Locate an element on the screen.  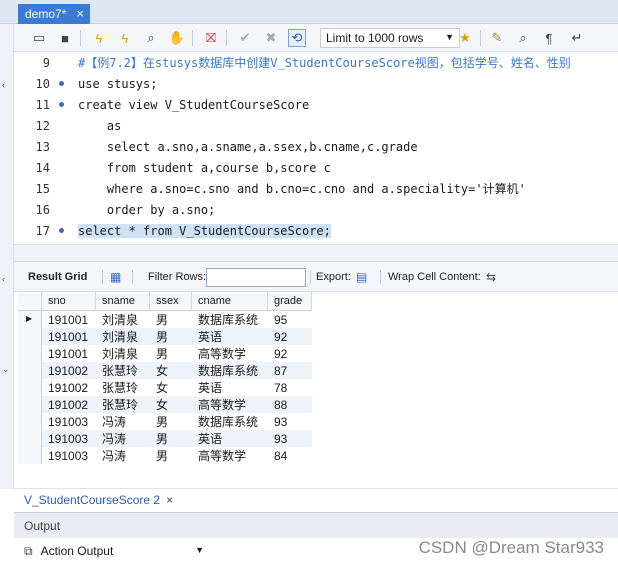
limit-rows-select: Limit to 1000 rows ▼ is located at coordinates (390, 38).